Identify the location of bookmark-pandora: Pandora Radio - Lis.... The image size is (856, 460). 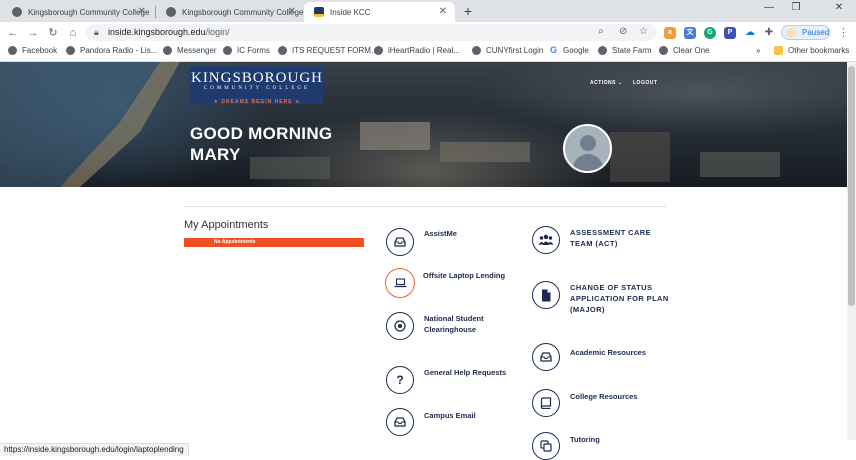
(111, 50).